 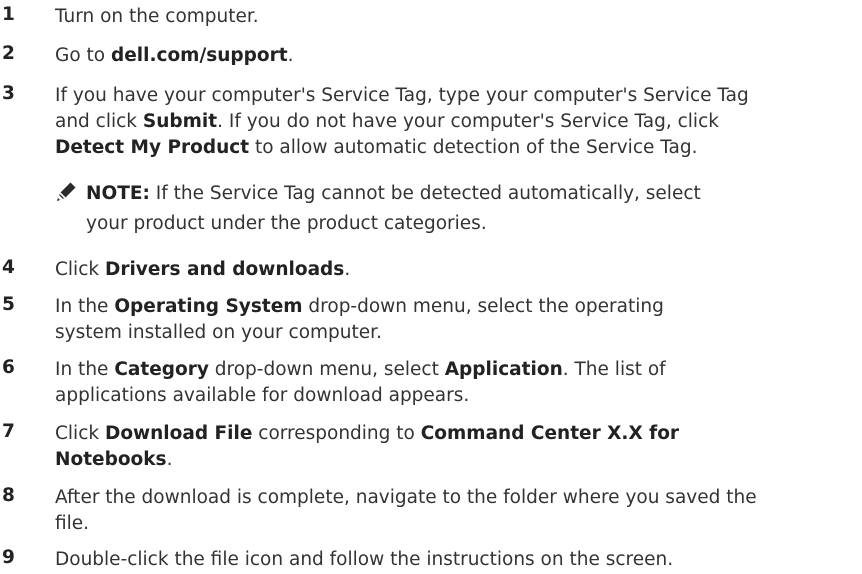 I want to click on note-label: NOTE:, so click(x=118, y=193).